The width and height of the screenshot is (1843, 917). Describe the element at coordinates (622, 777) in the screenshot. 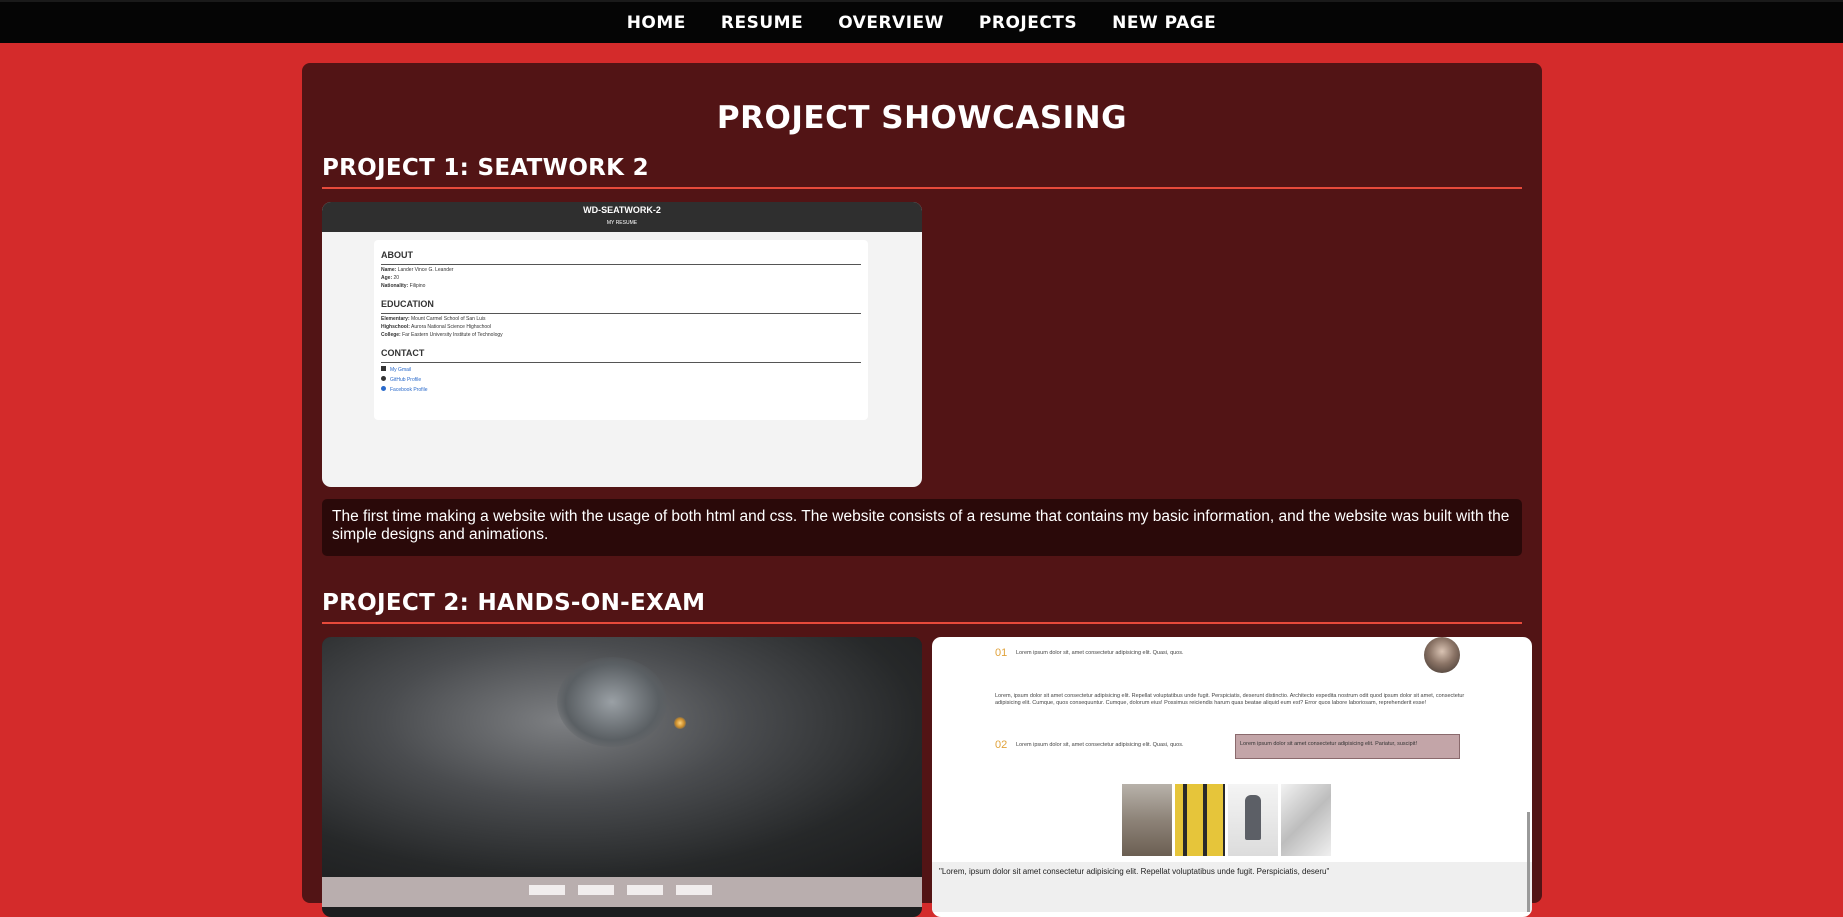

I see `project-2-screenshot-art` at that location.